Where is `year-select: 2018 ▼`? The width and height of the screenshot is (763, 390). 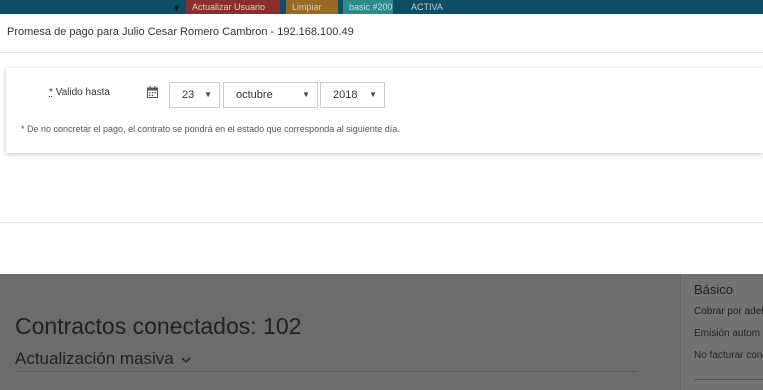 year-select: 2018 ▼ is located at coordinates (352, 95).